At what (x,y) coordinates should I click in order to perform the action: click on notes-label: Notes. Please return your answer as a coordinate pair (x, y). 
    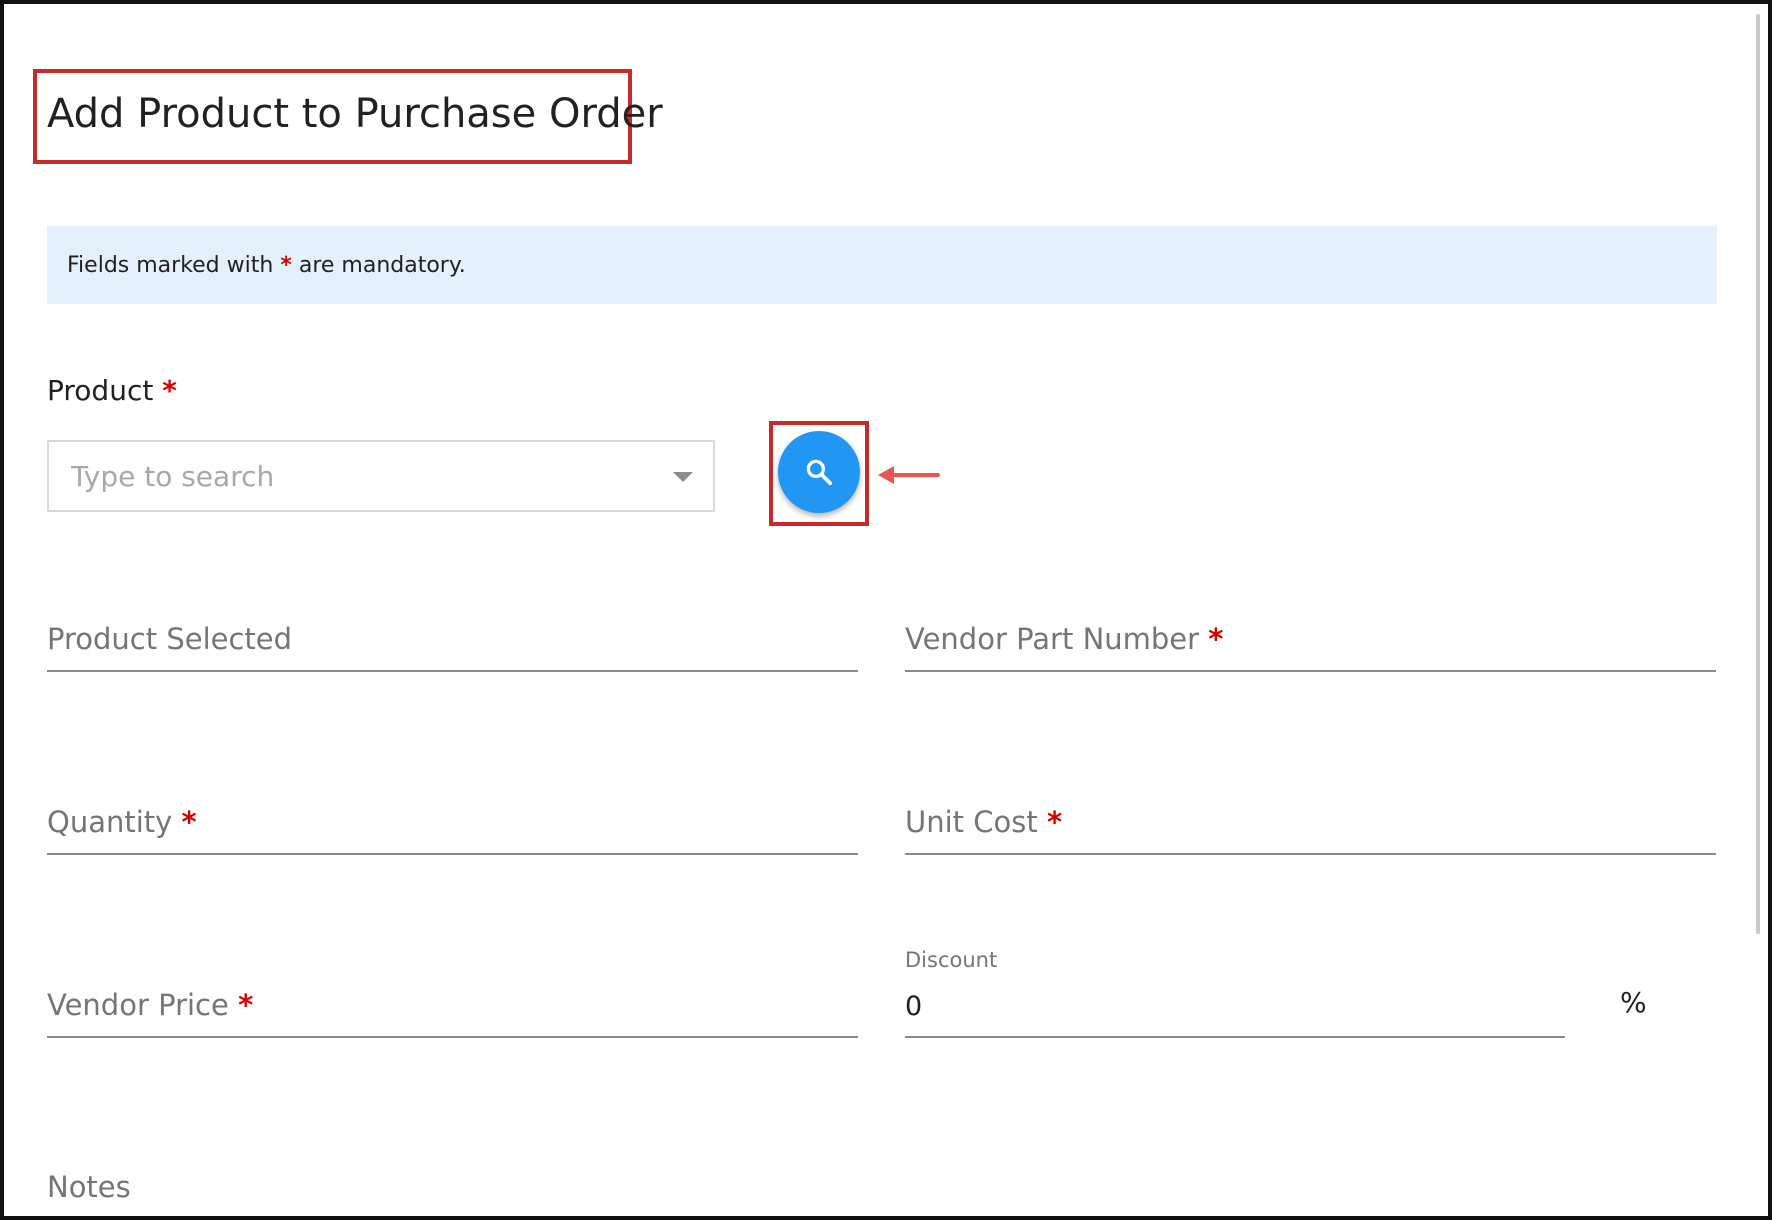
    Looking at the image, I should click on (89, 1187).